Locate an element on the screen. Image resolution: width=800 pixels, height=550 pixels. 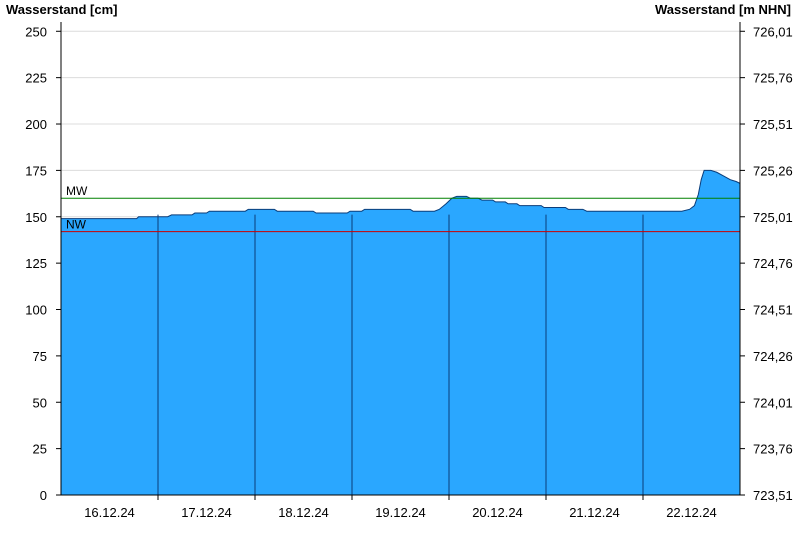
left-tick-label-8: 200 is located at coordinates (36, 124).